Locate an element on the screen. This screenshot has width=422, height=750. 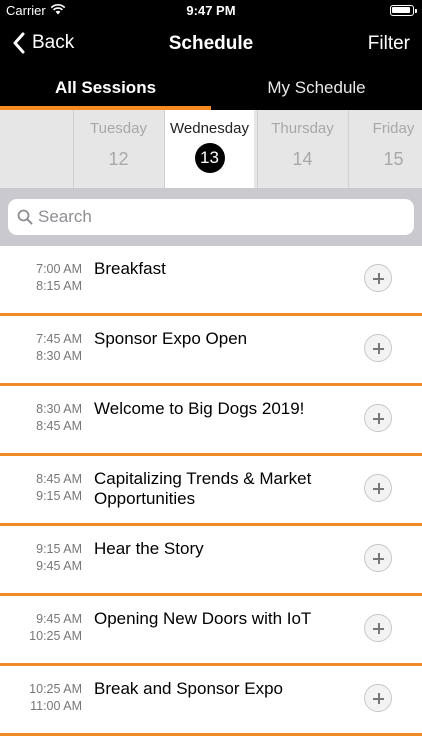
chevron-left-icon is located at coordinates (19, 43).